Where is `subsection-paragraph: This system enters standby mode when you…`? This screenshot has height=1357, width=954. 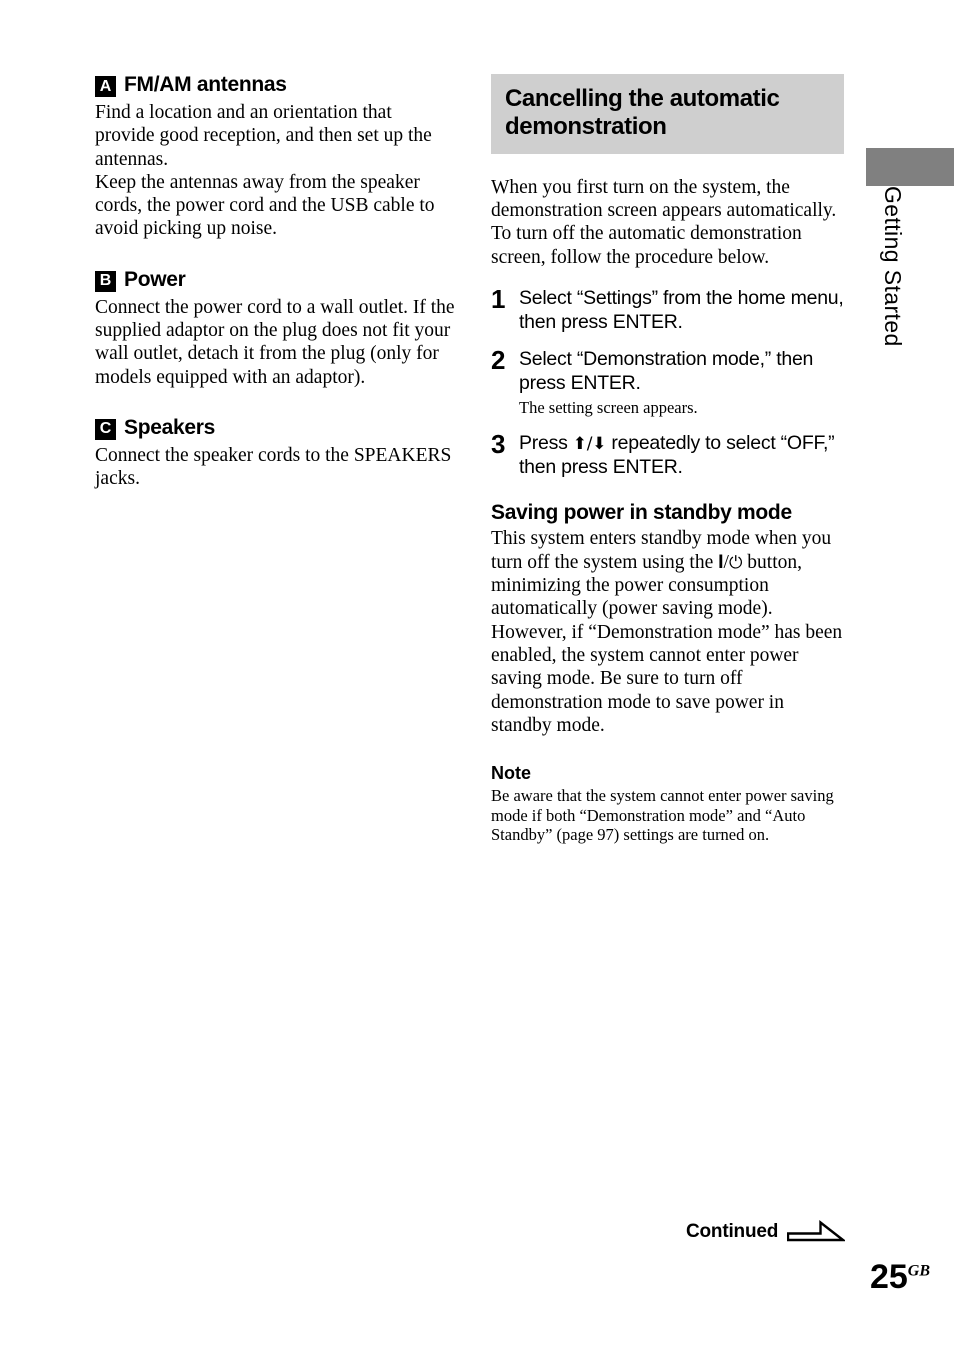
subsection-paragraph: This system enters standby mode when you… is located at coordinates (667, 632).